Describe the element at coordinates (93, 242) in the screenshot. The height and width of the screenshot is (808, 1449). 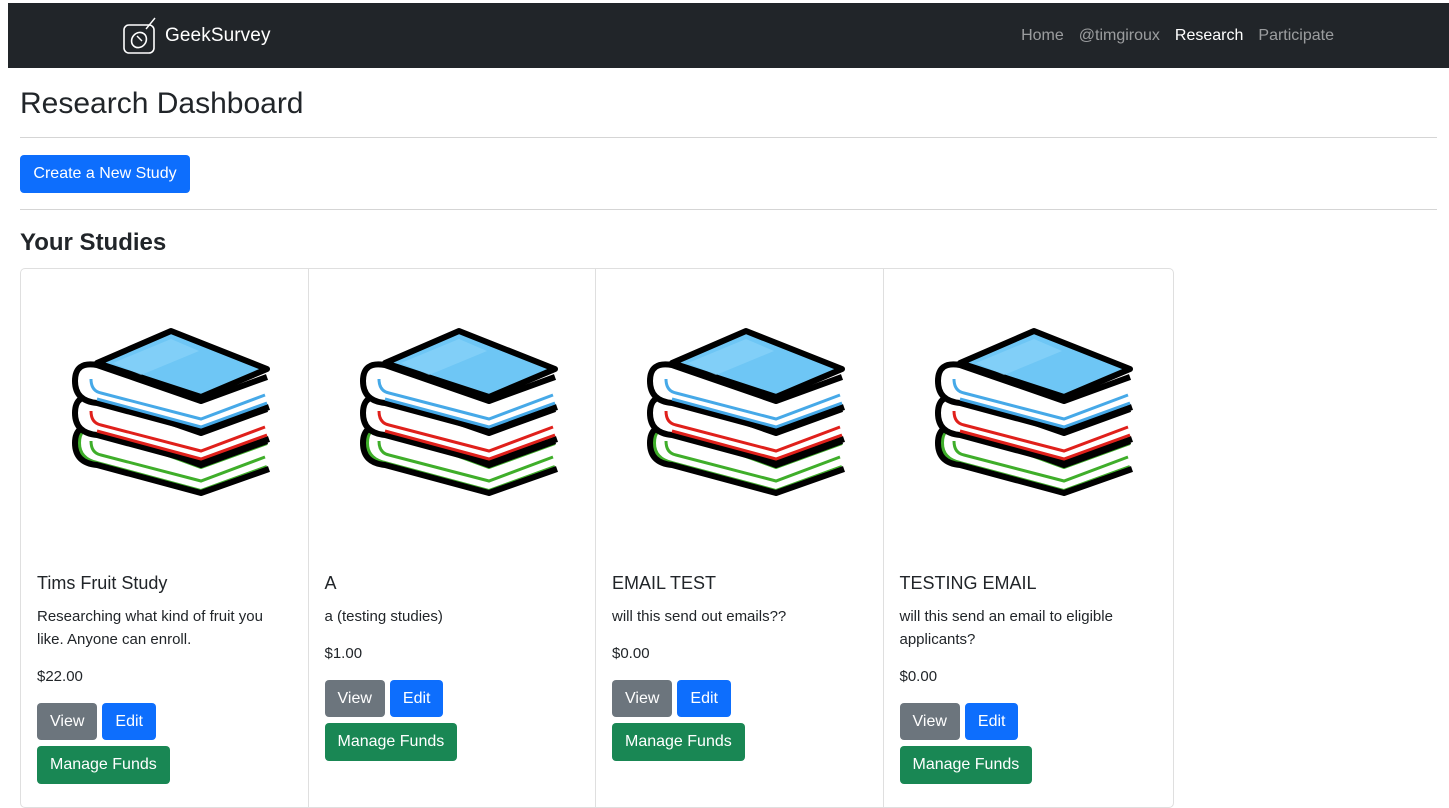
I see `section-title: Your Studies` at that location.